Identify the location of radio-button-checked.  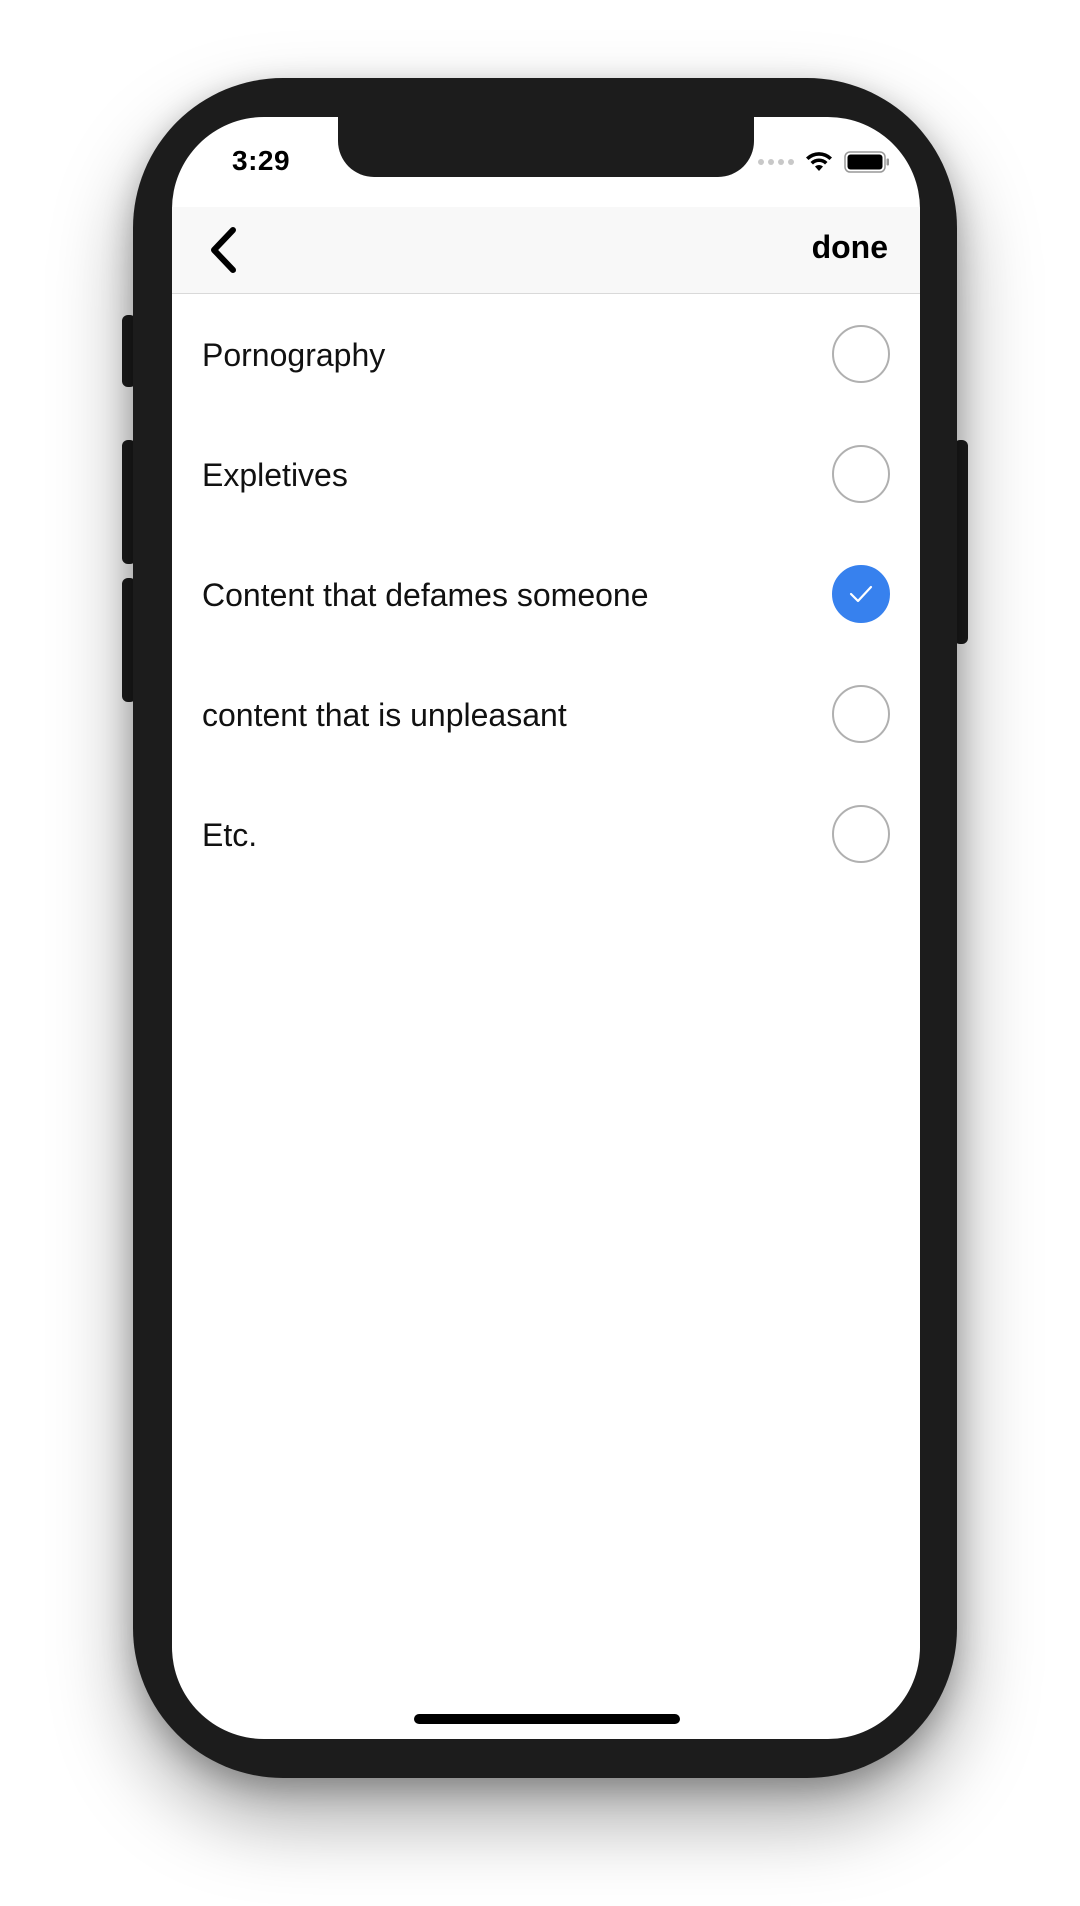
(861, 594).